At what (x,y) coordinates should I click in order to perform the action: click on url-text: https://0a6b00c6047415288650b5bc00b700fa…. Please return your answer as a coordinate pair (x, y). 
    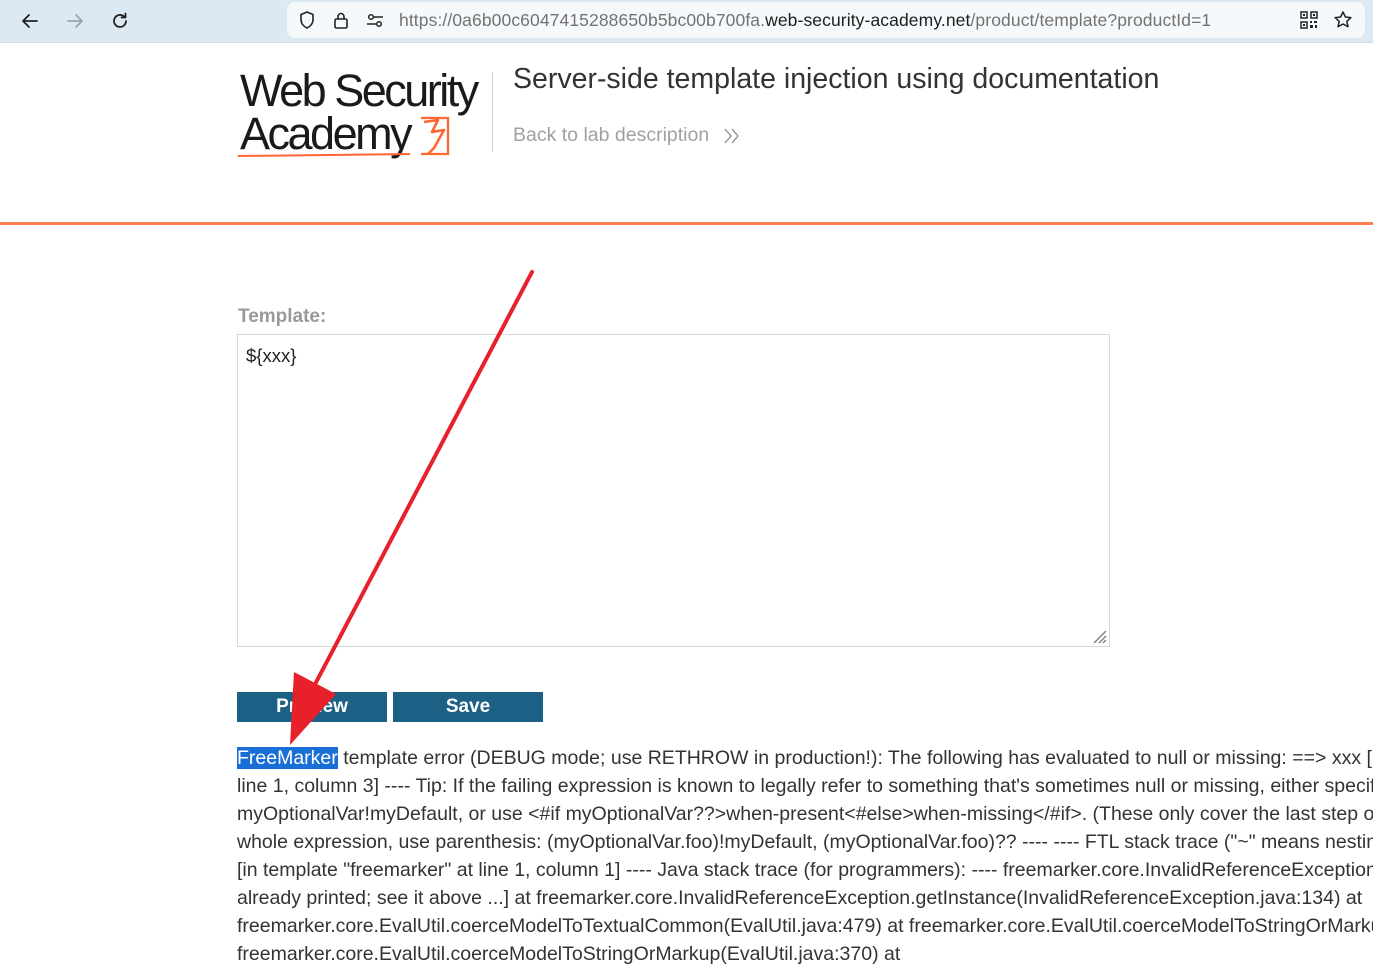
    Looking at the image, I should click on (805, 20).